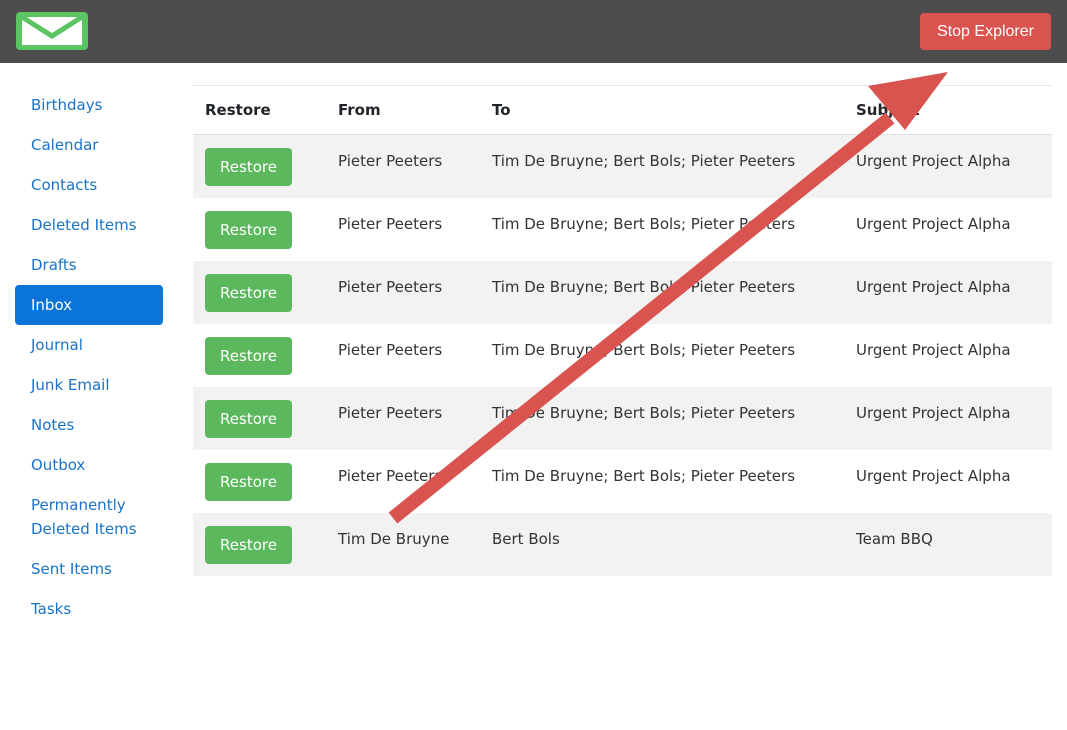 This screenshot has height=730, width=1067. I want to click on sidebar-item-journal: Journal, so click(89, 345).